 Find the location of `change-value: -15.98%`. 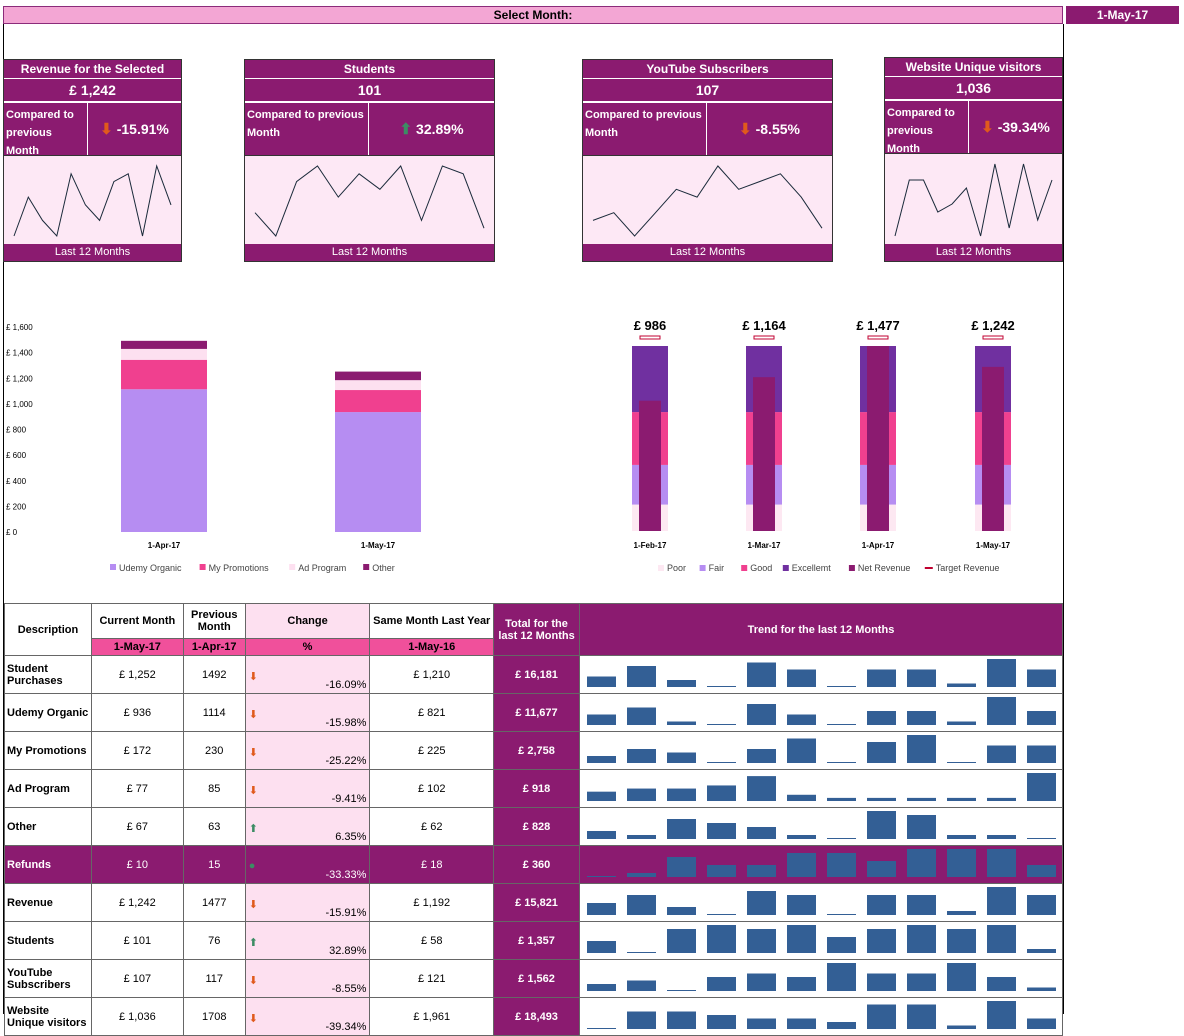

change-value: -15.98% is located at coordinates (346, 723).